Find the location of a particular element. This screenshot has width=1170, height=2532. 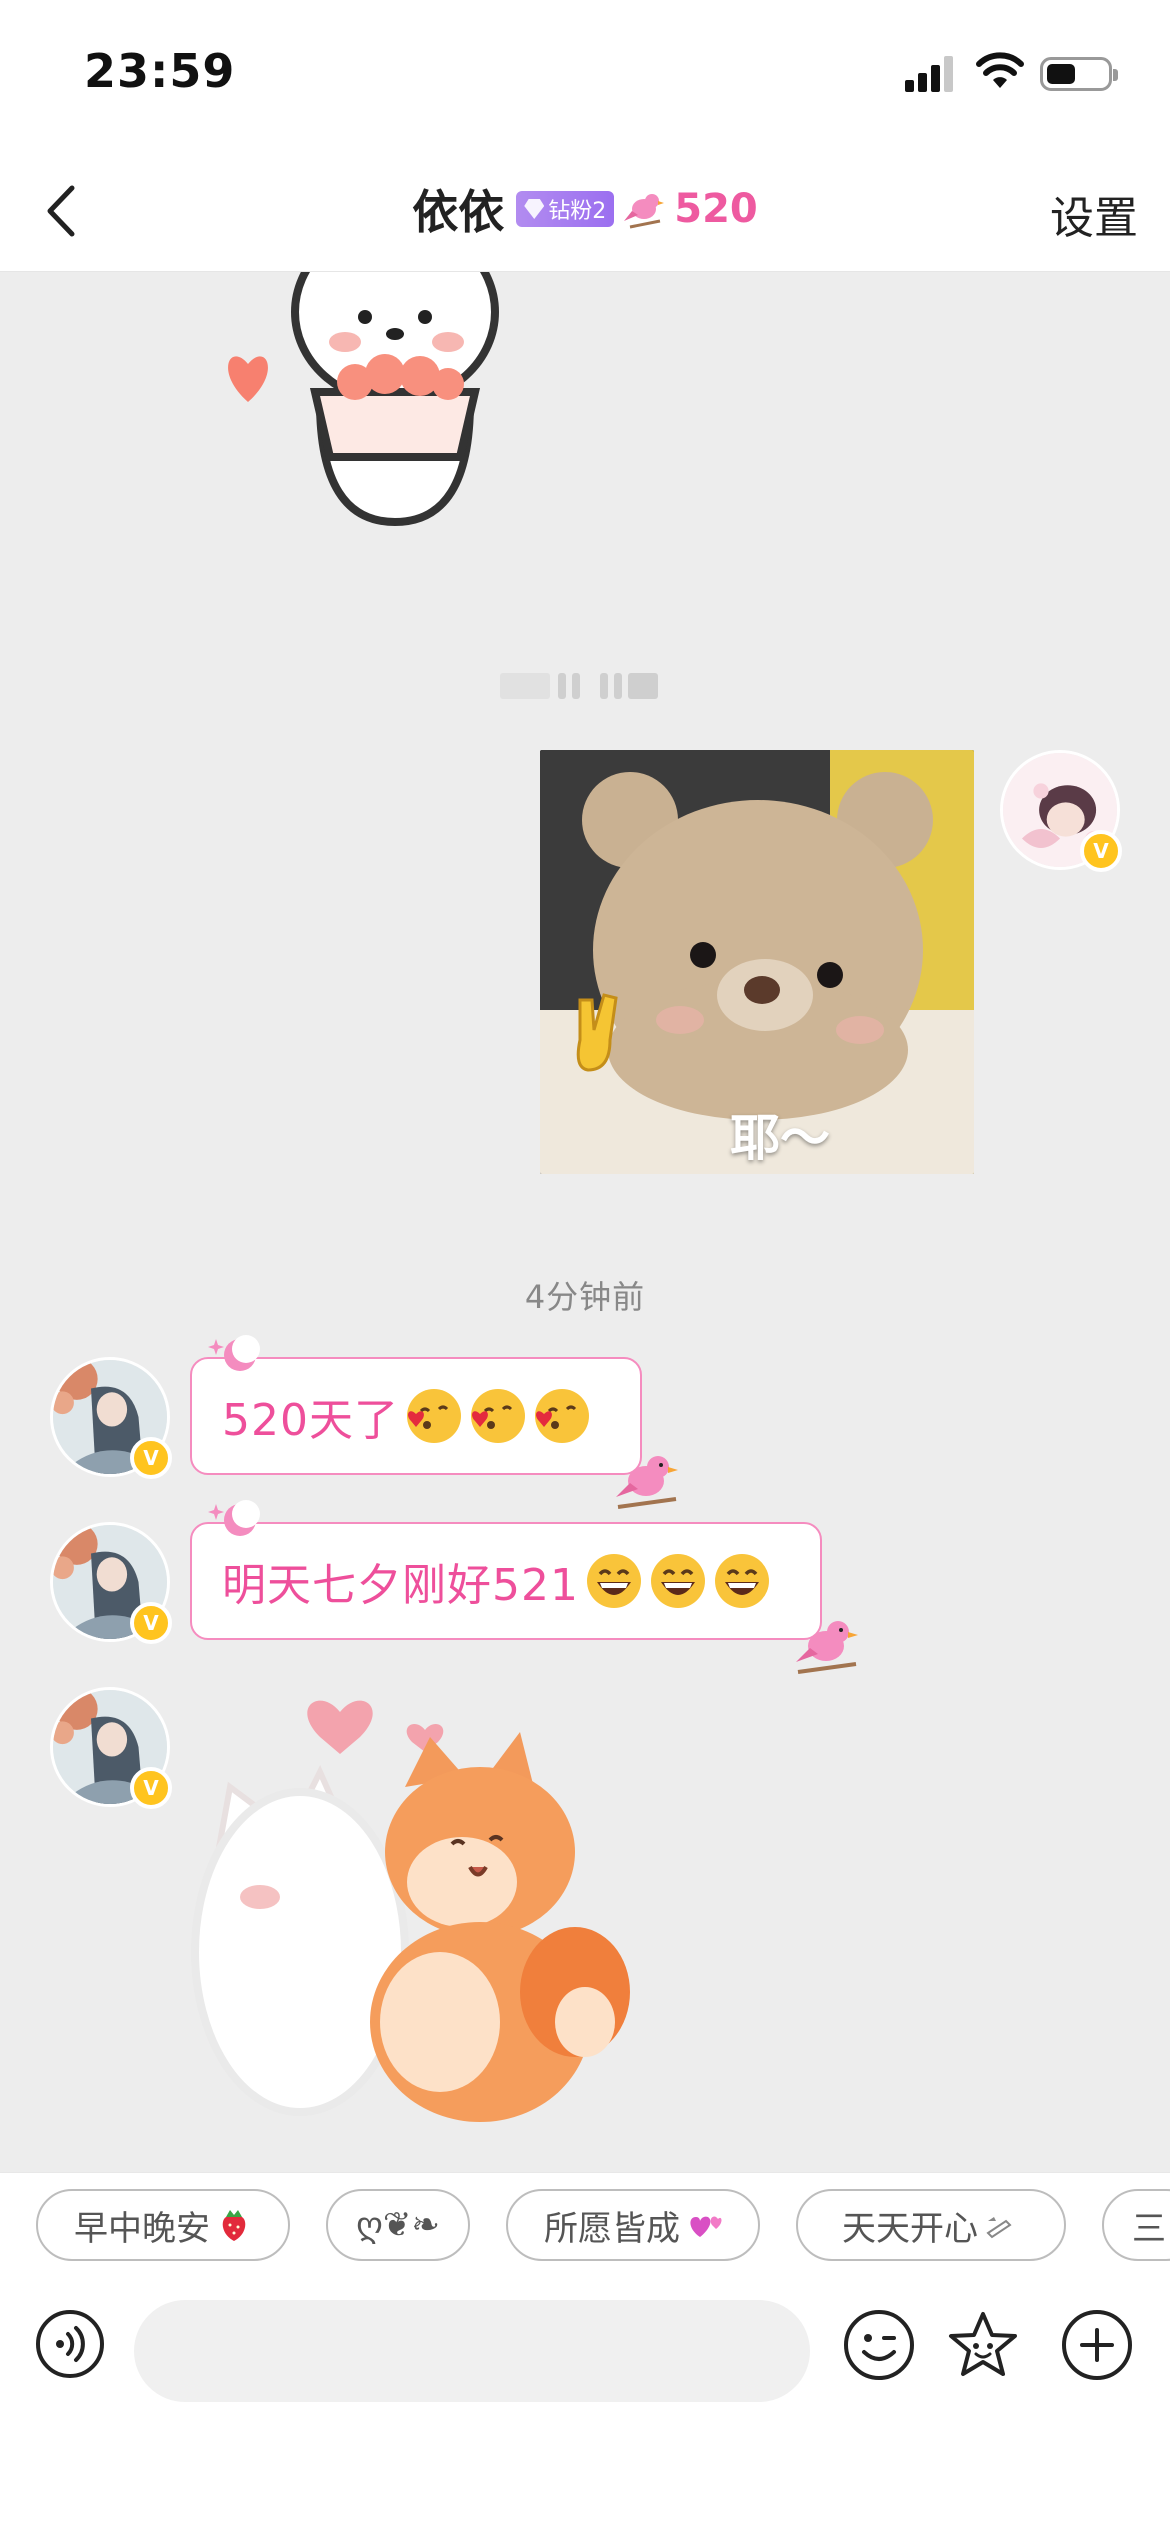

quick-reply-chip: 早中晚安 is located at coordinates (163, 2225).